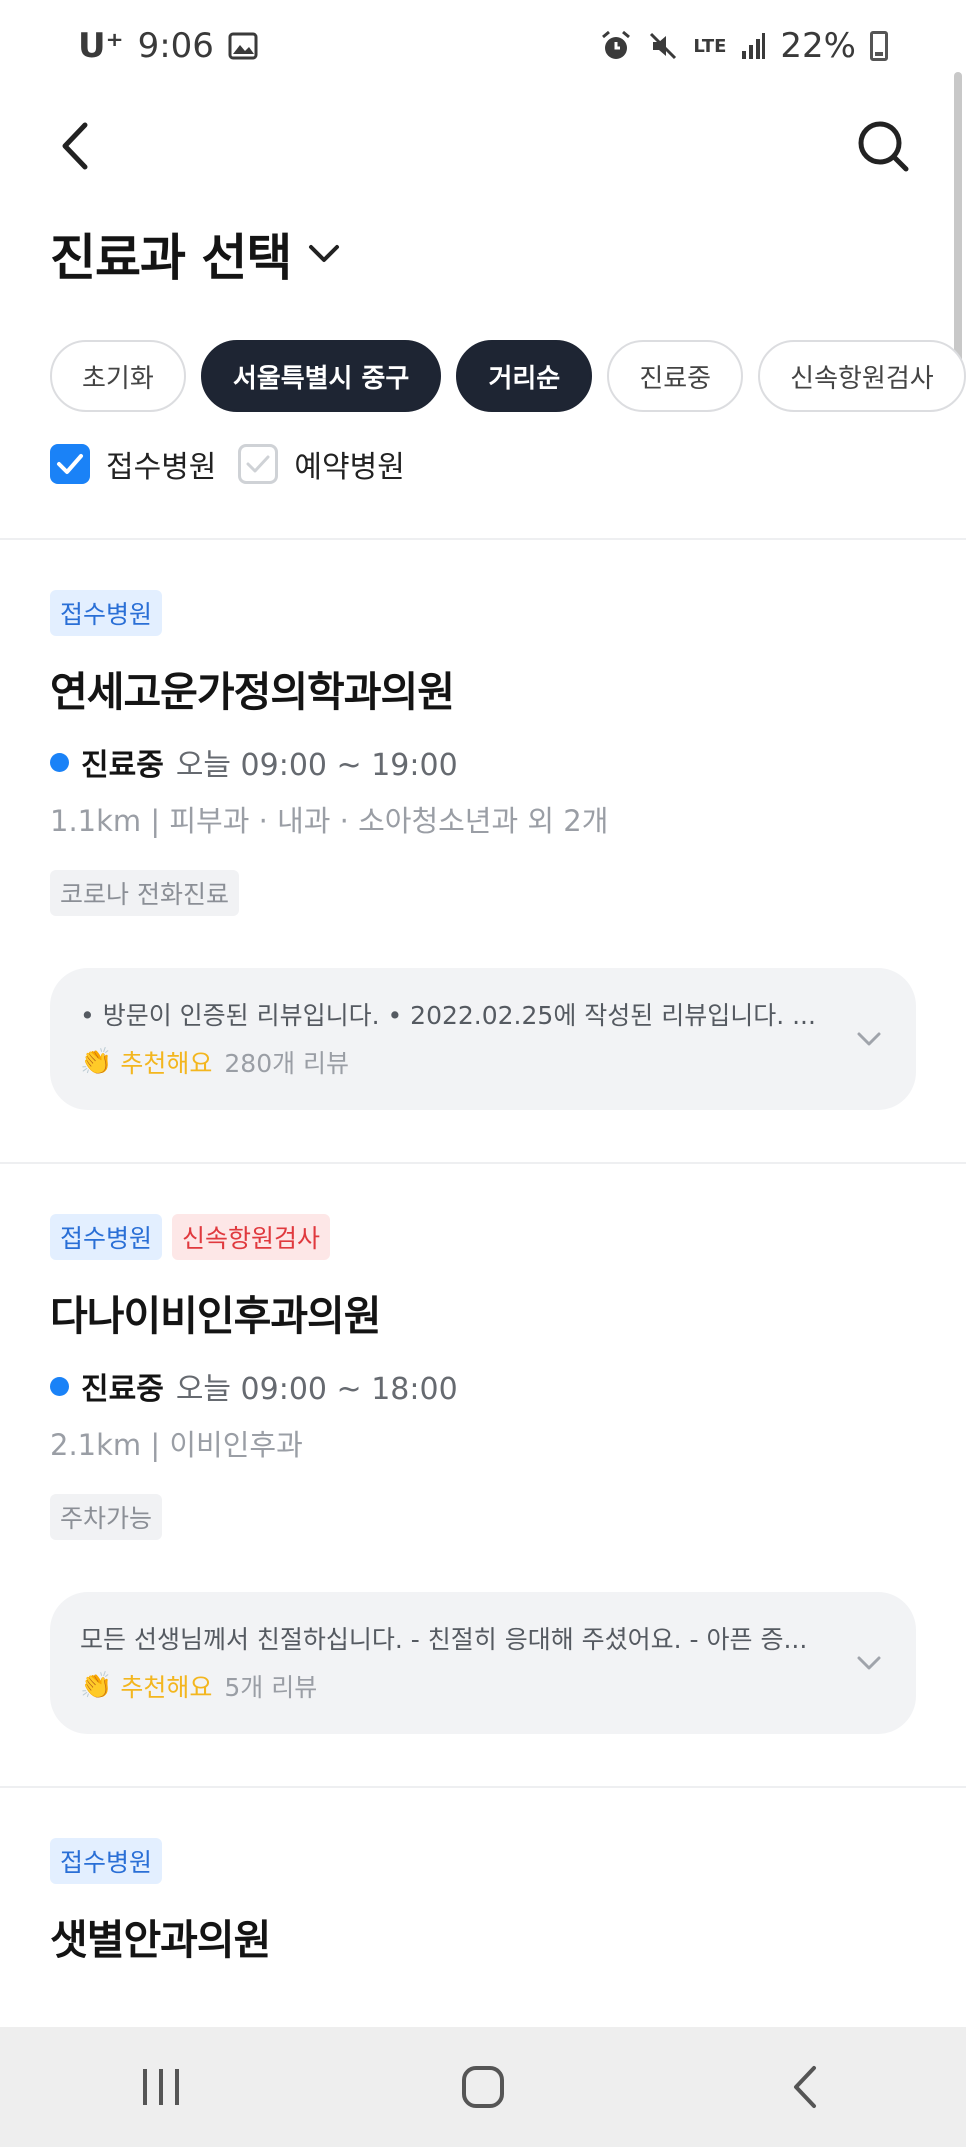 This screenshot has height=2147, width=966. What do you see at coordinates (616, 46) in the screenshot?
I see `alarm-icon` at bounding box center [616, 46].